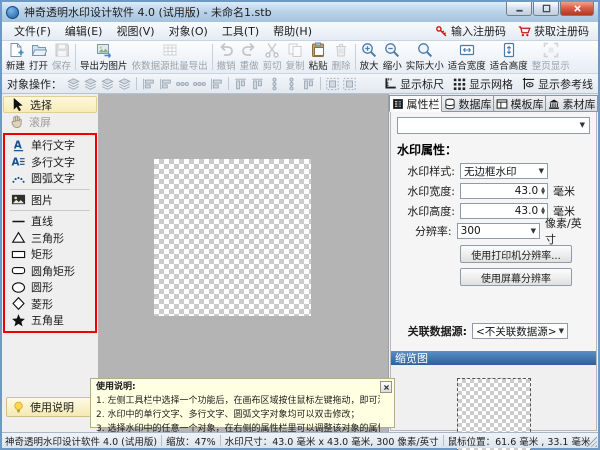 The width and height of the screenshot is (600, 450). What do you see at coordinates (519, 442) in the screenshot?
I see `status-section-3: 鼠标位置：61.6 毫米 , 33.1 毫米` at bounding box center [519, 442].